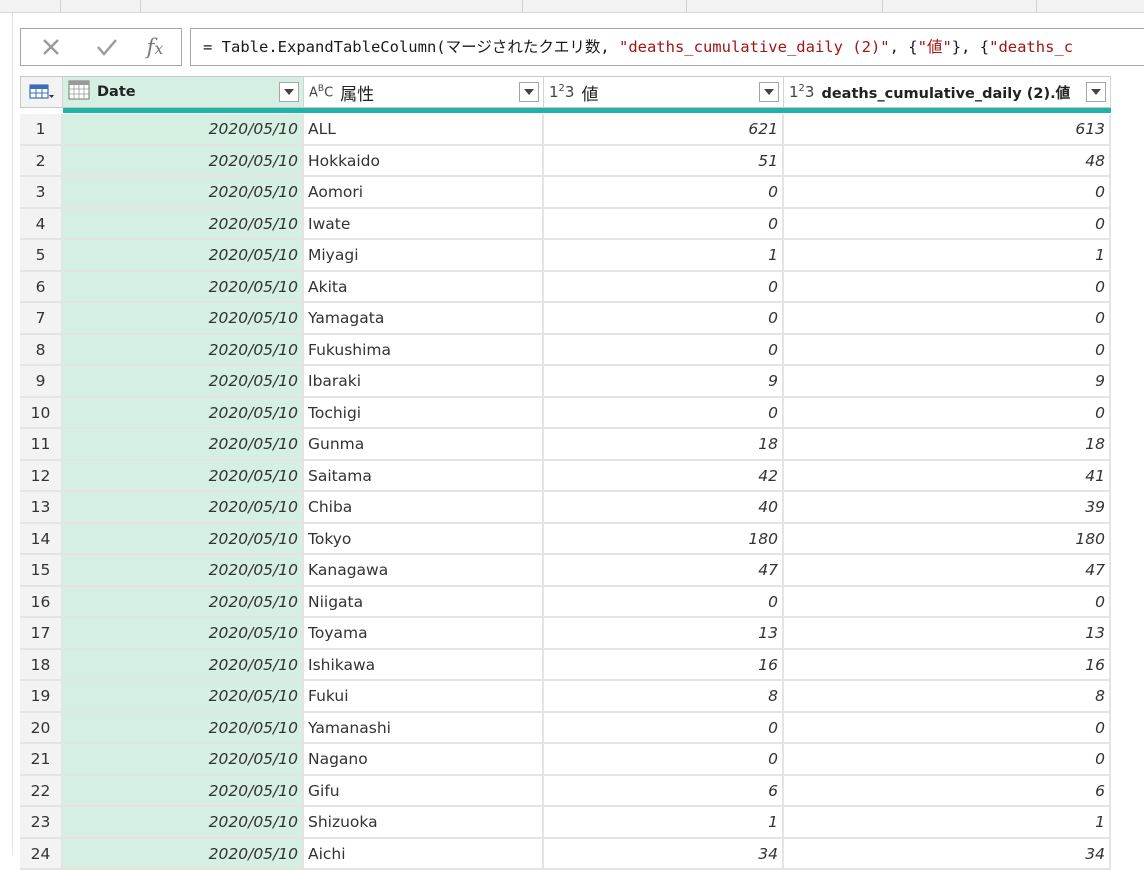 The height and width of the screenshot is (870, 1144). Describe the element at coordinates (947, 571) in the screenshot. I see `cell-cumulative: 47` at that location.